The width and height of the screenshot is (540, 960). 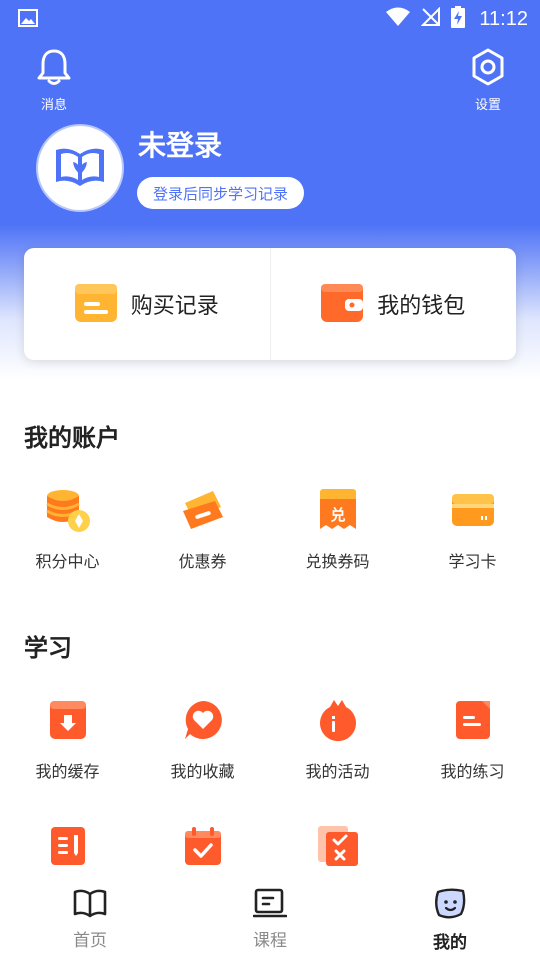 What do you see at coordinates (450, 906) in the screenshot?
I see `face-icon` at bounding box center [450, 906].